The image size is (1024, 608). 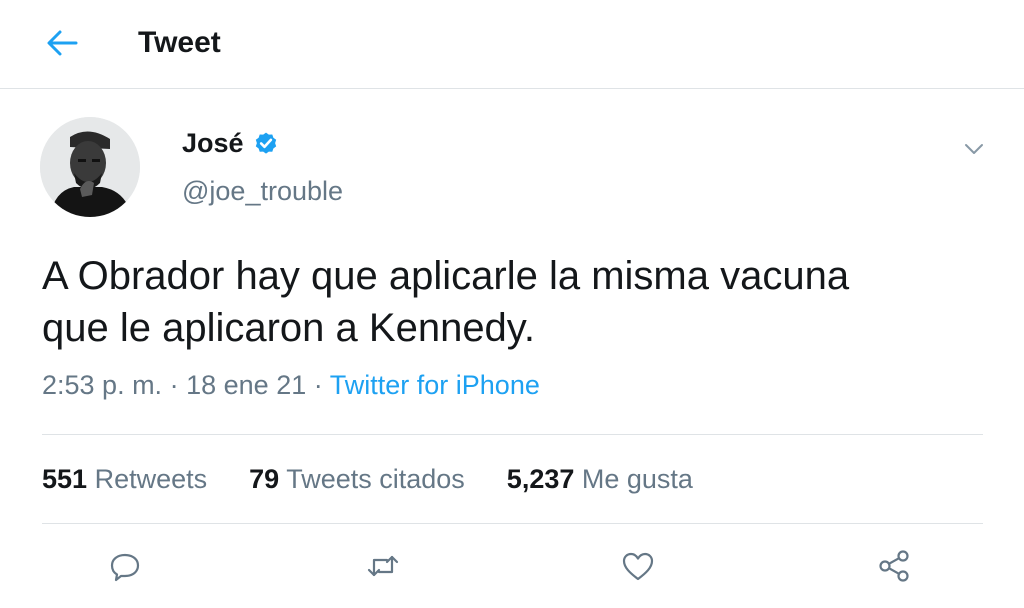 I want to click on likes-stat: 5,237 Me gusta, so click(x=600, y=479).